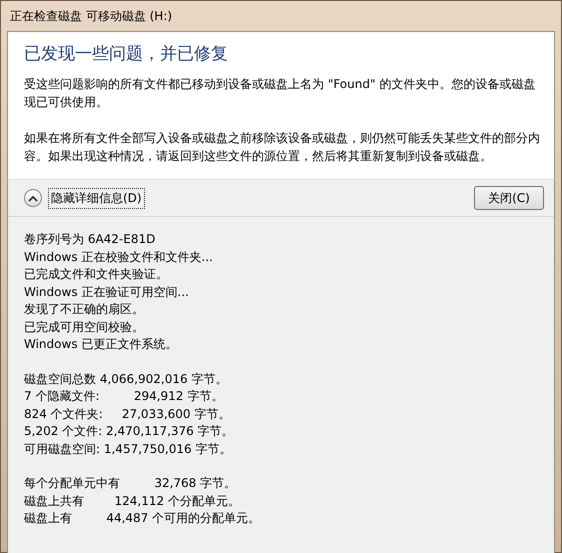 The image size is (562, 553). What do you see at coordinates (128, 414) in the screenshot?
I see `log-line: 824 个文件夹: 27,033,600 字节。` at bounding box center [128, 414].